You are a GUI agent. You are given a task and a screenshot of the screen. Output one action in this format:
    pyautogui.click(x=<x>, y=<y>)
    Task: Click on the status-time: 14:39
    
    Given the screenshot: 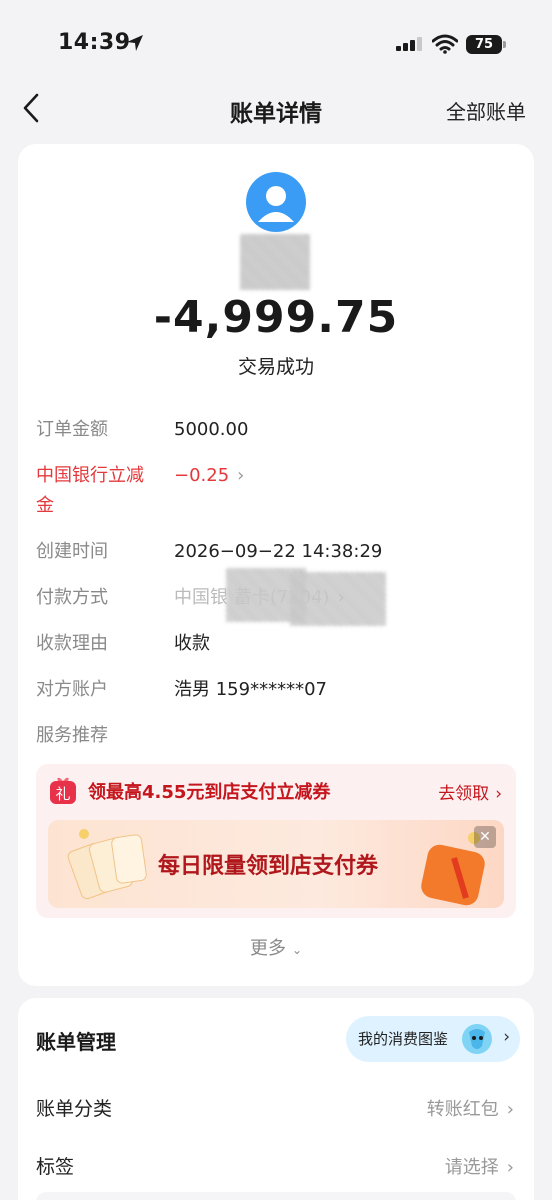 What is the action you would take?
    pyautogui.click(x=94, y=42)
    